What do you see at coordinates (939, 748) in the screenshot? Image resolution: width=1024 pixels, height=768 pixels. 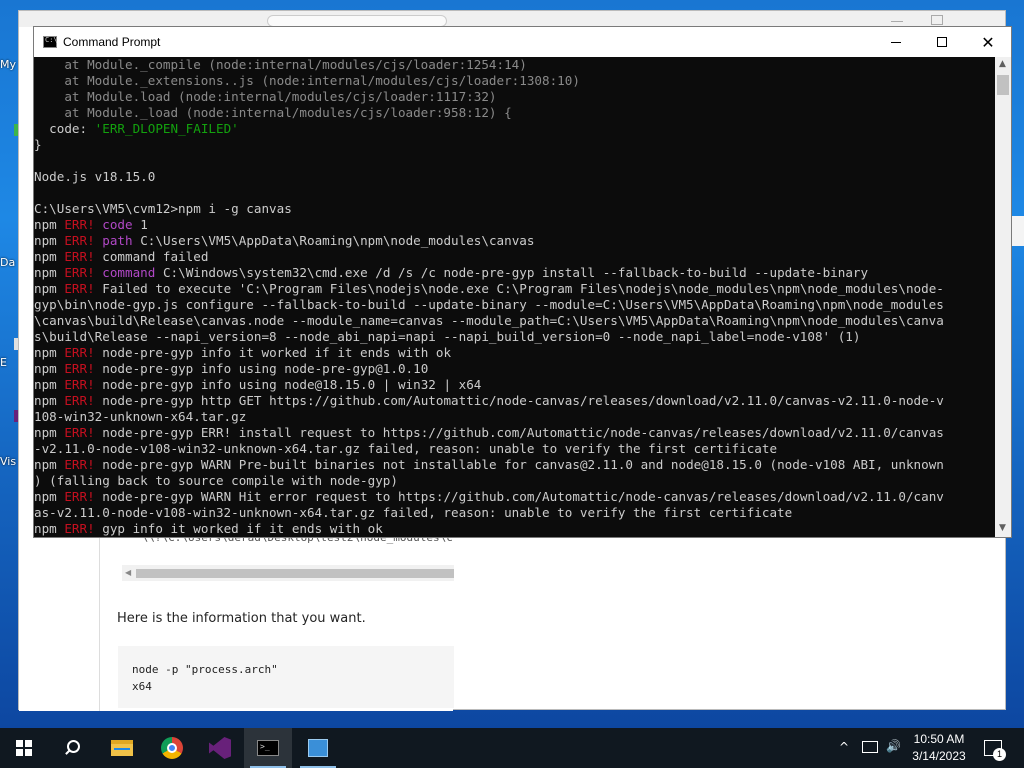 I see `clock: 10:50 AM 3/14/2023` at bounding box center [939, 748].